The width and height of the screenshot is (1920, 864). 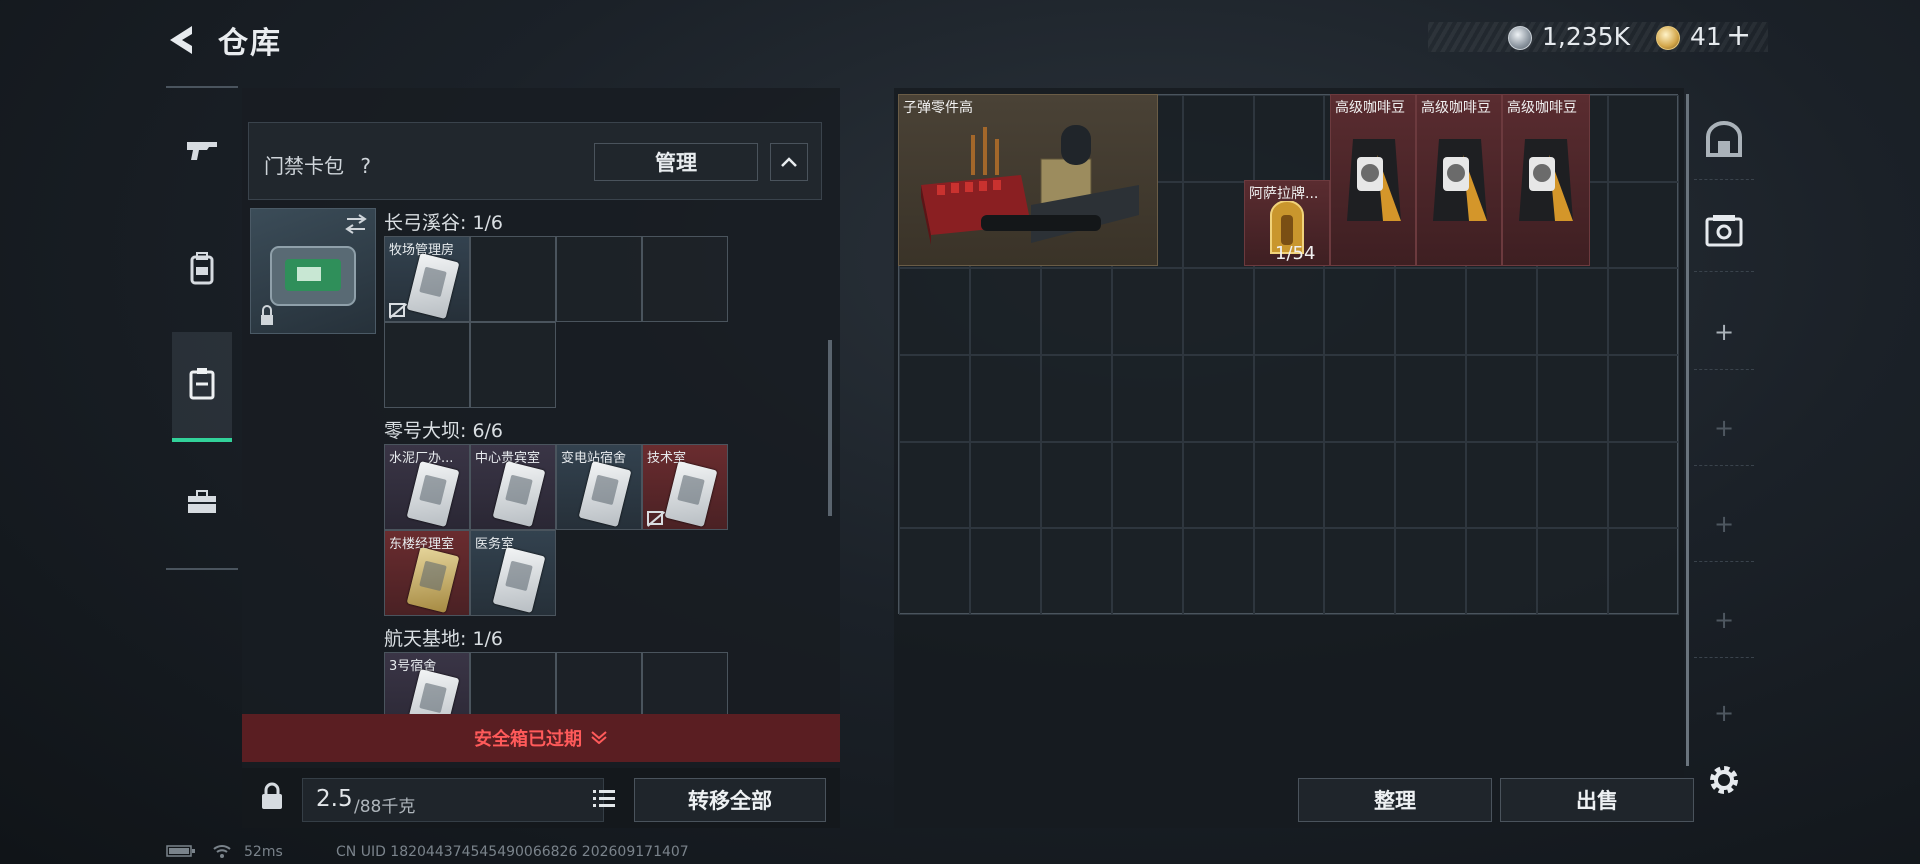 I want to click on keycard-slot: 东楼经理室, so click(x=427, y=573).